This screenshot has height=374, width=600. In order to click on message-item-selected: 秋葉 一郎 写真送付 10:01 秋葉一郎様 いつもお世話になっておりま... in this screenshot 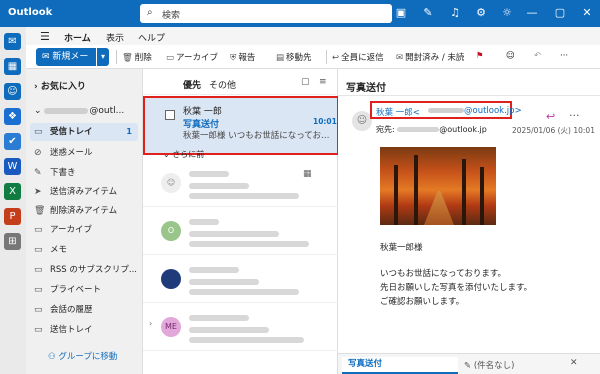, I will do `click(241, 125)`.